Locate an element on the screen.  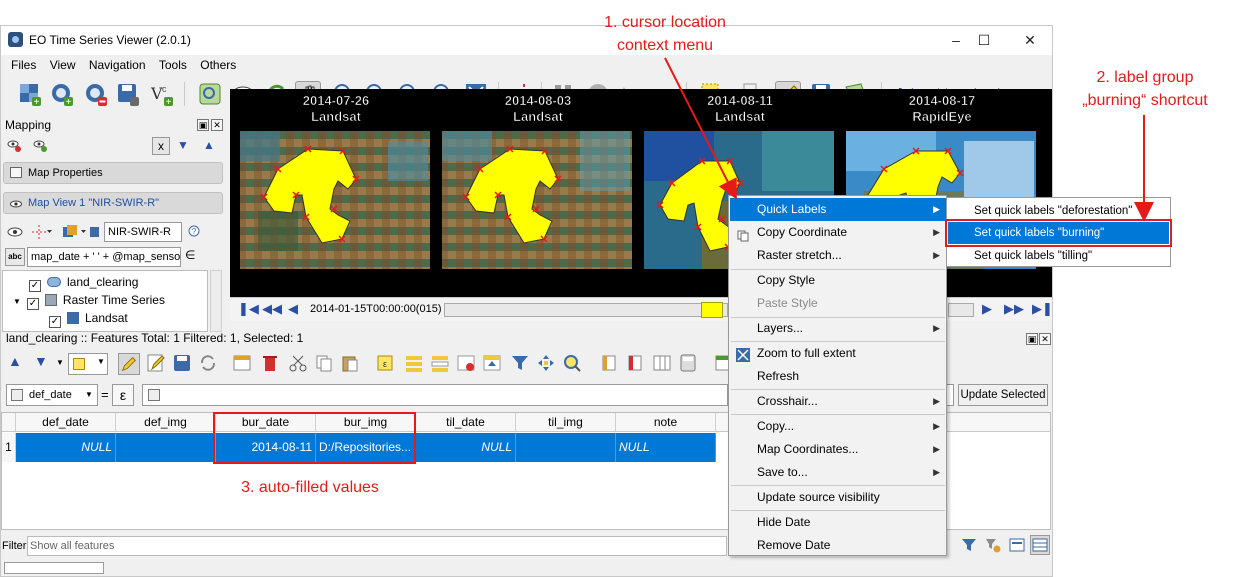
highlight-box-submenu is located at coordinates (1058, 233).